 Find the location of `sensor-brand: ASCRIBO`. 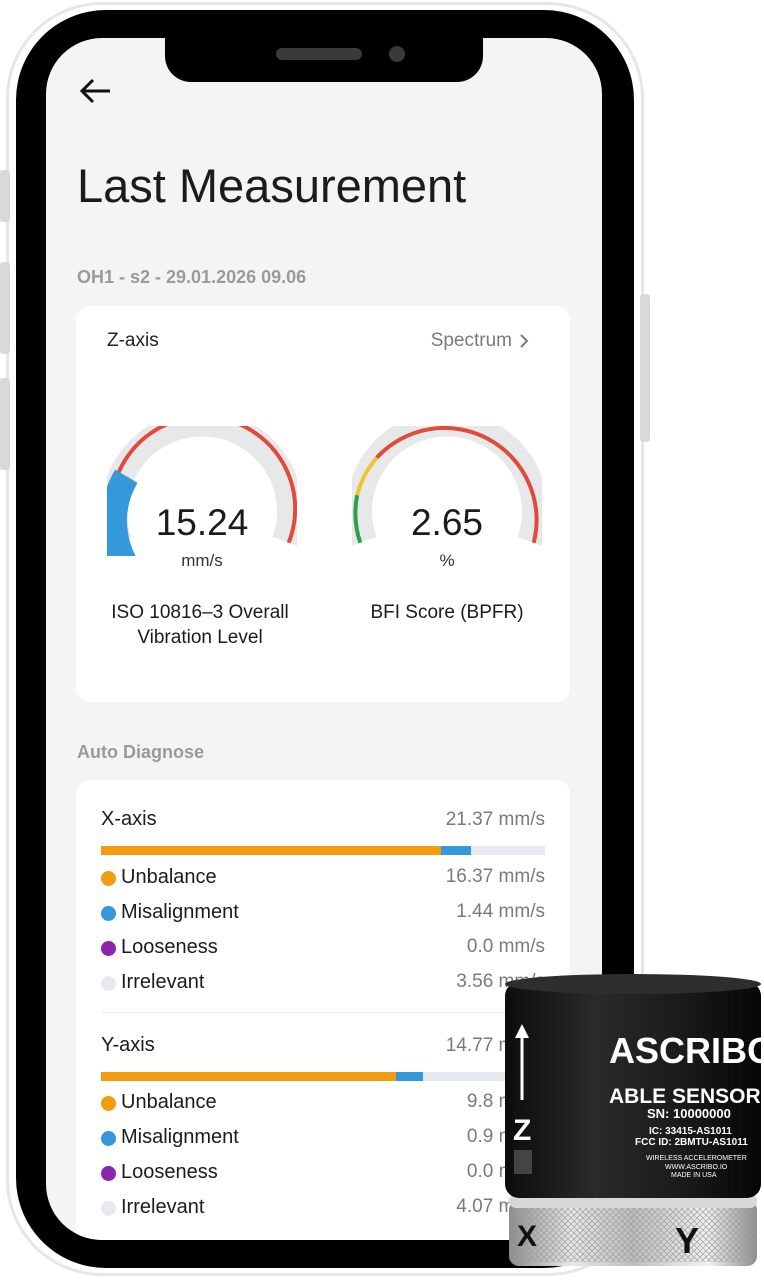

sensor-brand: ASCRIBO is located at coordinates (686, 1050).